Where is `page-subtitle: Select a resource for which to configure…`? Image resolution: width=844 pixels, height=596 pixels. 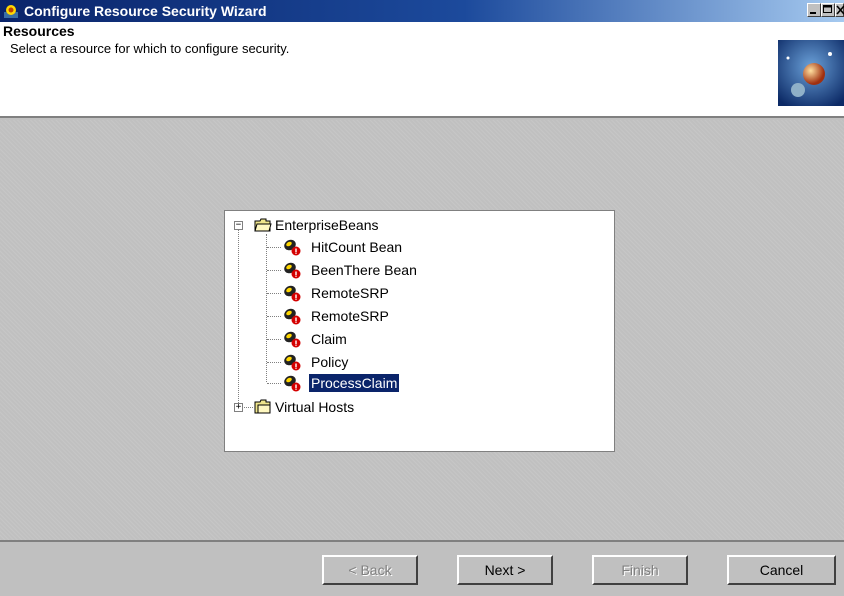
page-subtitle: Select a resource for which to configure… is located at coordinates (150, 48).